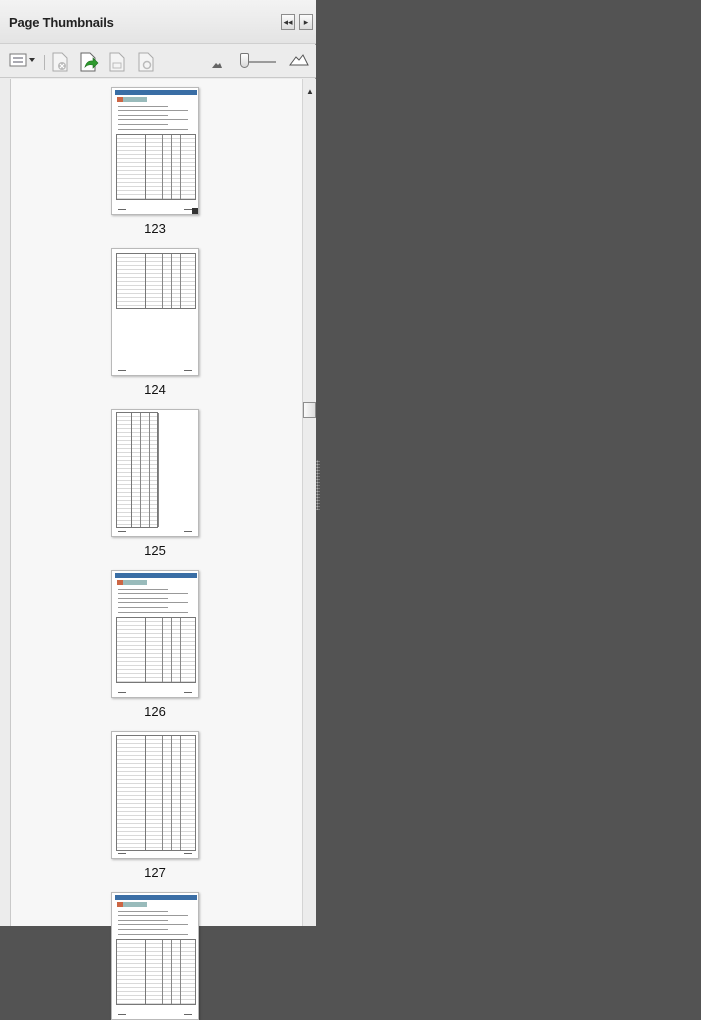  Describe the element at coordinates (158, 22) in the screenshot. I see `panel-header: Page Thumbnails ◂◂ ▸` at that location.